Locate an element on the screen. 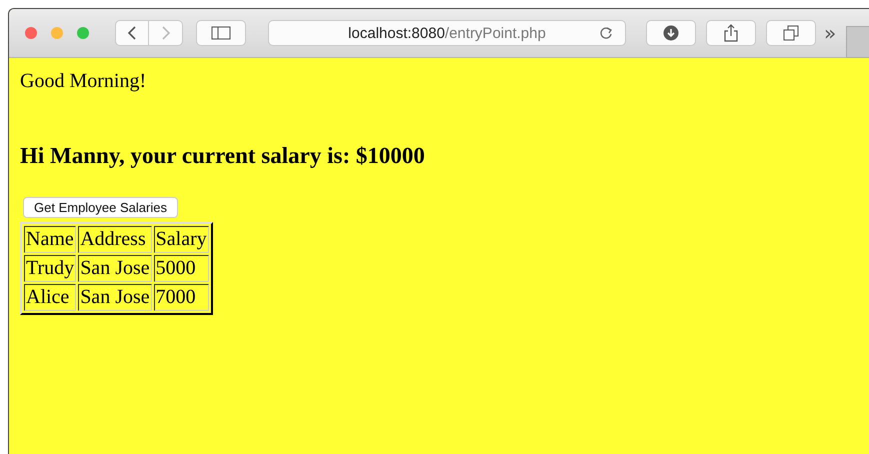 Image resolution: width=869 pixels, height=454 pixels. table-cell: 7000 is located at coordinates (181, 297).